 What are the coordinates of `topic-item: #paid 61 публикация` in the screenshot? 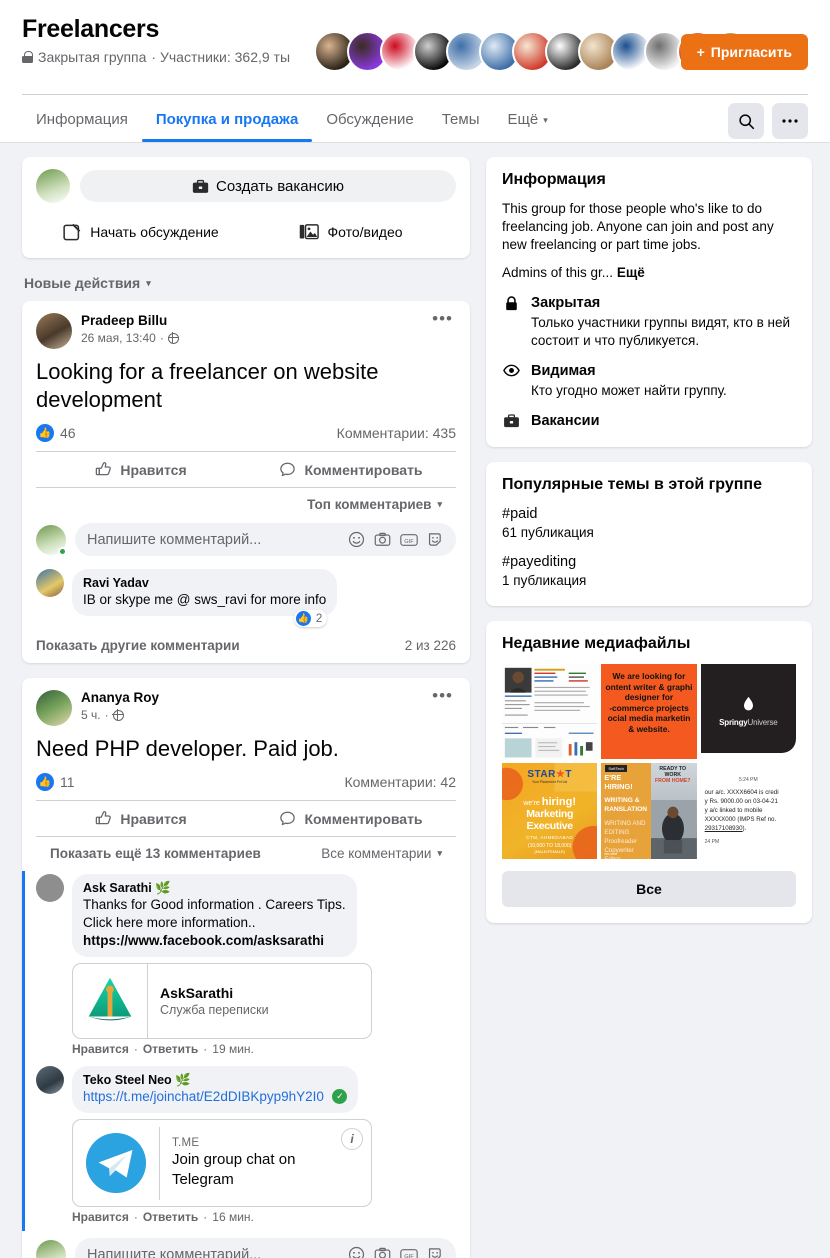 It's located at (649, 523).